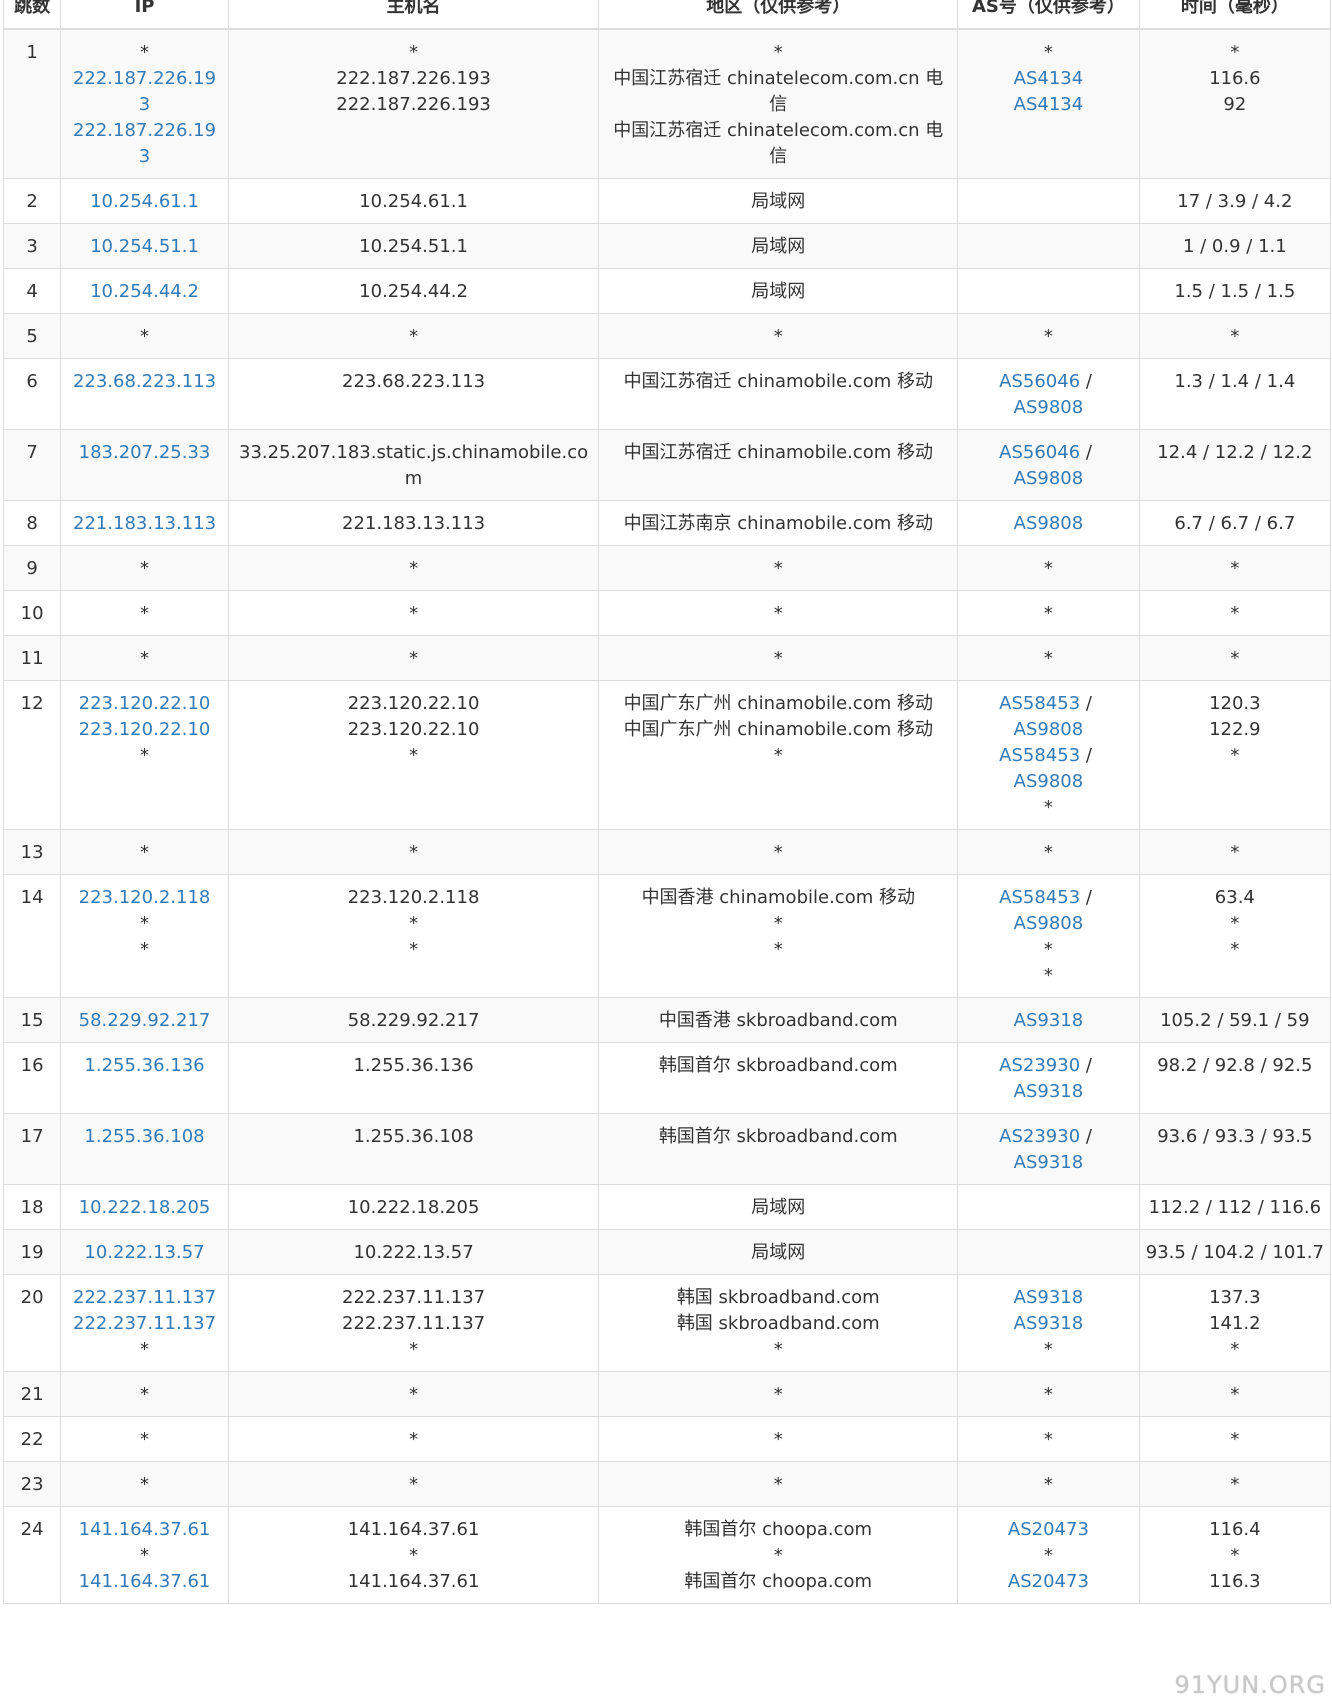  Describe the element at coordinates (1235, 1529) in the screenshot. I see `cell-time-line: 116.4` at that location.